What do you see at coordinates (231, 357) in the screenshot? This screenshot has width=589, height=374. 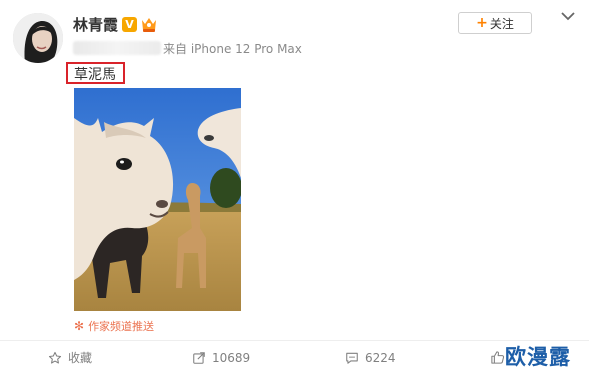 I see `repost-count: 10689` at bounding box center [231, 357].